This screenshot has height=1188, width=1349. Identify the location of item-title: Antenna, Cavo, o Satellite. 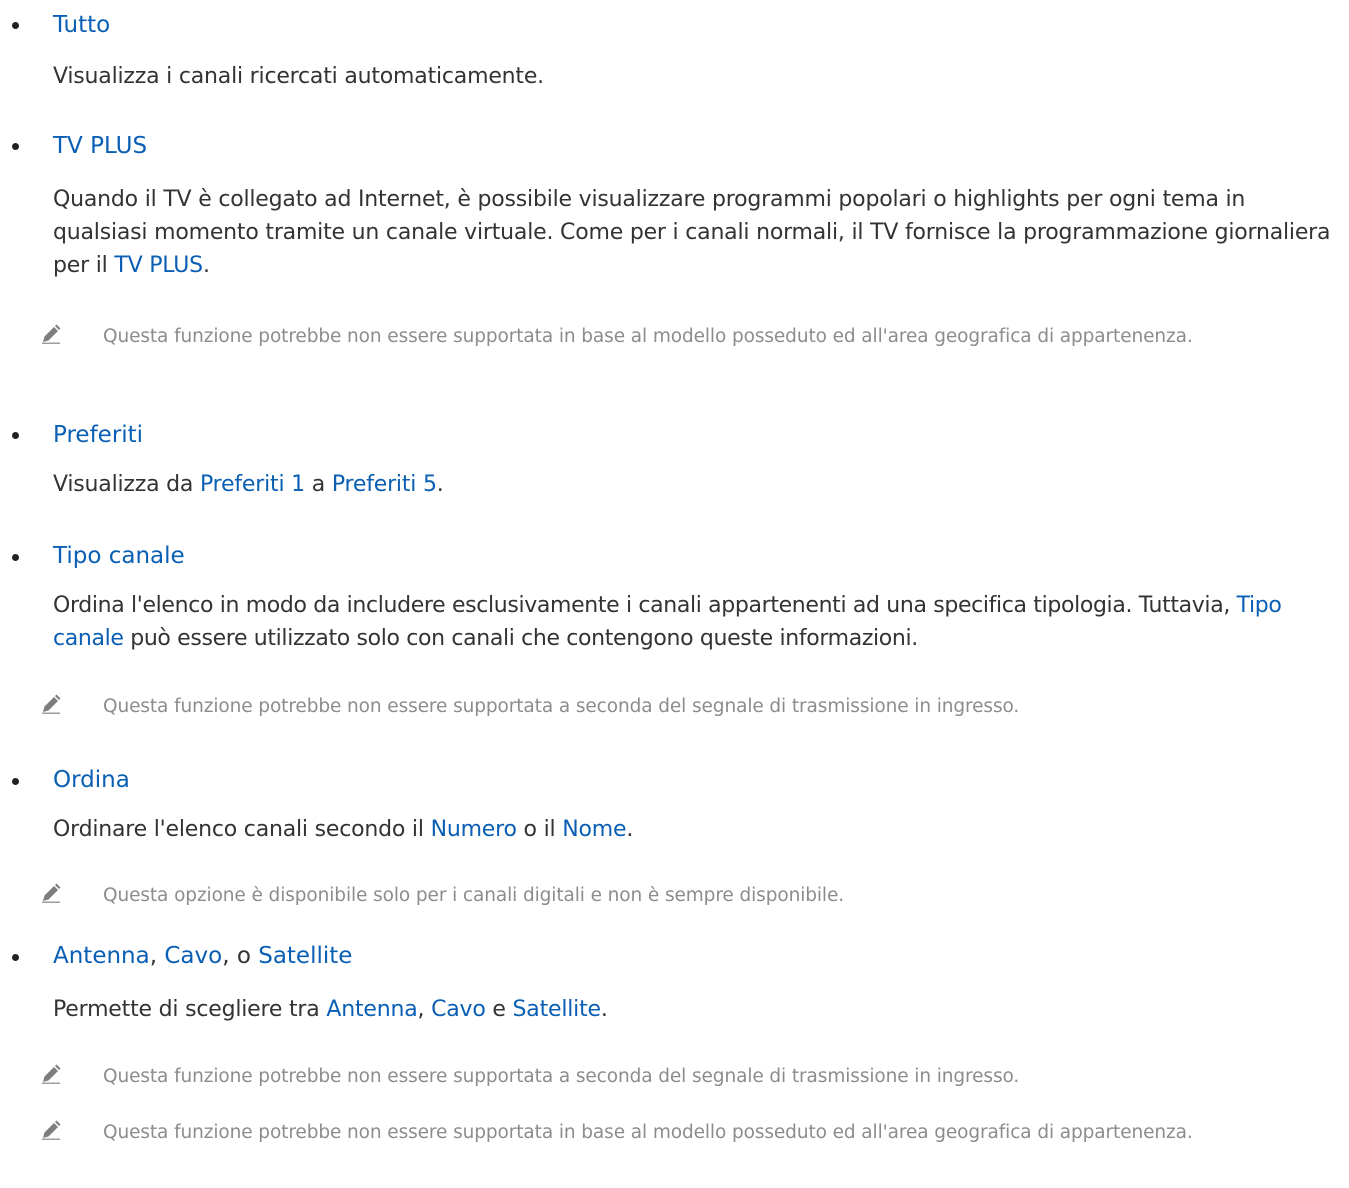
(203, 956).